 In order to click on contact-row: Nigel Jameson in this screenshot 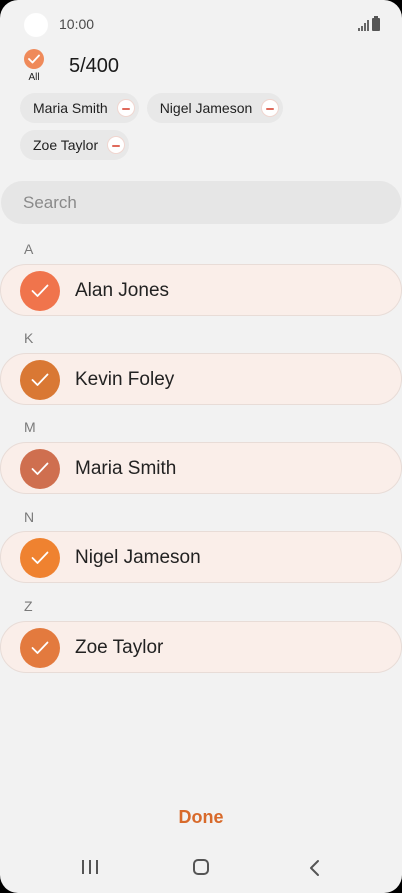, I will do `click(201, 557)`.